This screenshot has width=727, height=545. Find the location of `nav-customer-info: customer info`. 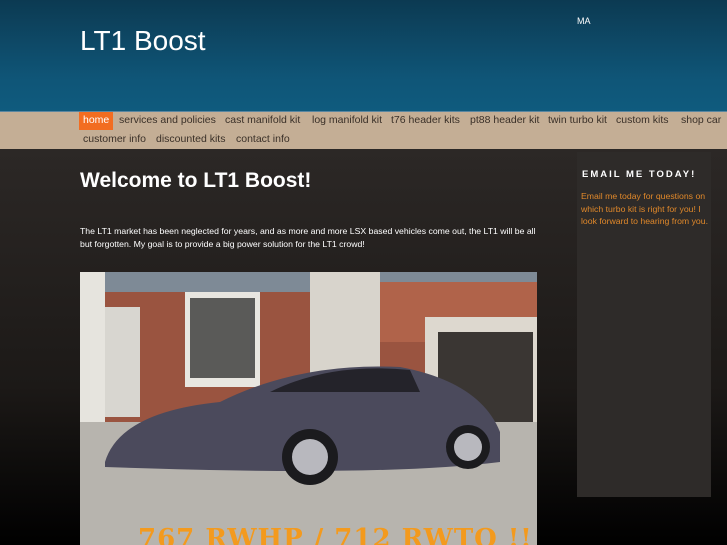

nav-customer-info: customer info is located at coordinates (114, 139).